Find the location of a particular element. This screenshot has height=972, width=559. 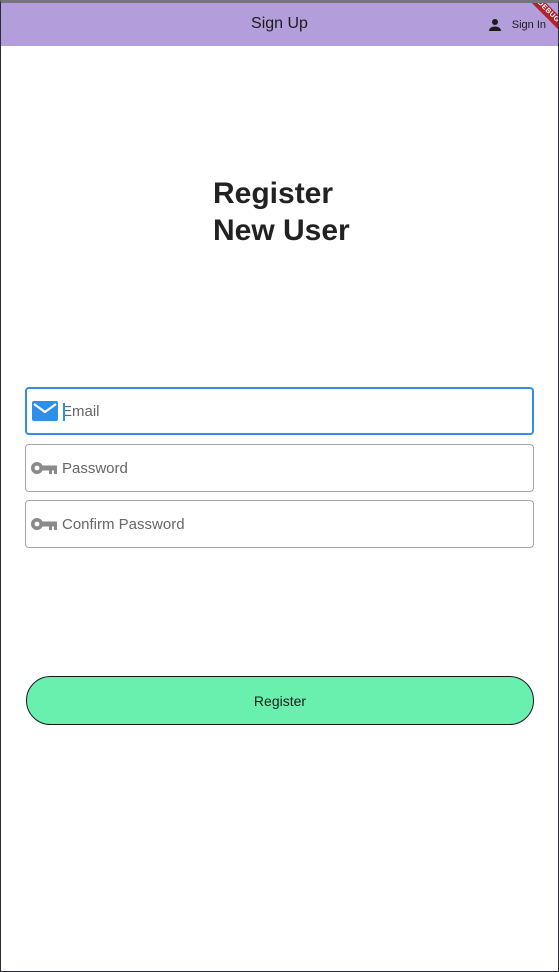

email-field is located at coordinates (279, 411).